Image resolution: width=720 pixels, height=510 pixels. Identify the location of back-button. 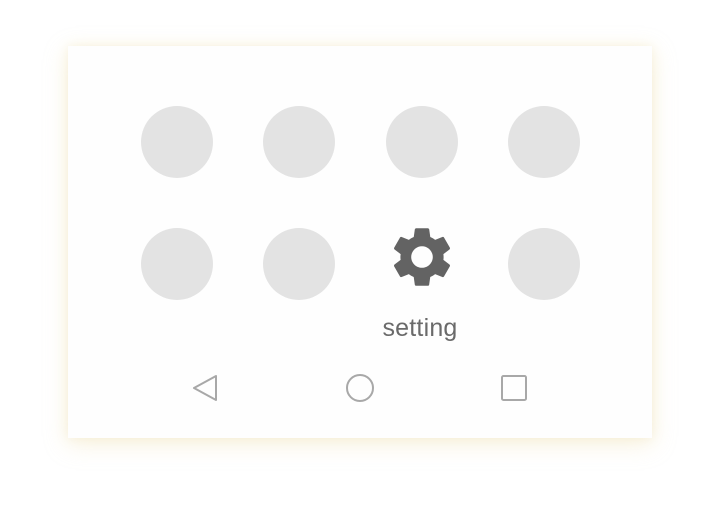
(206, 388).